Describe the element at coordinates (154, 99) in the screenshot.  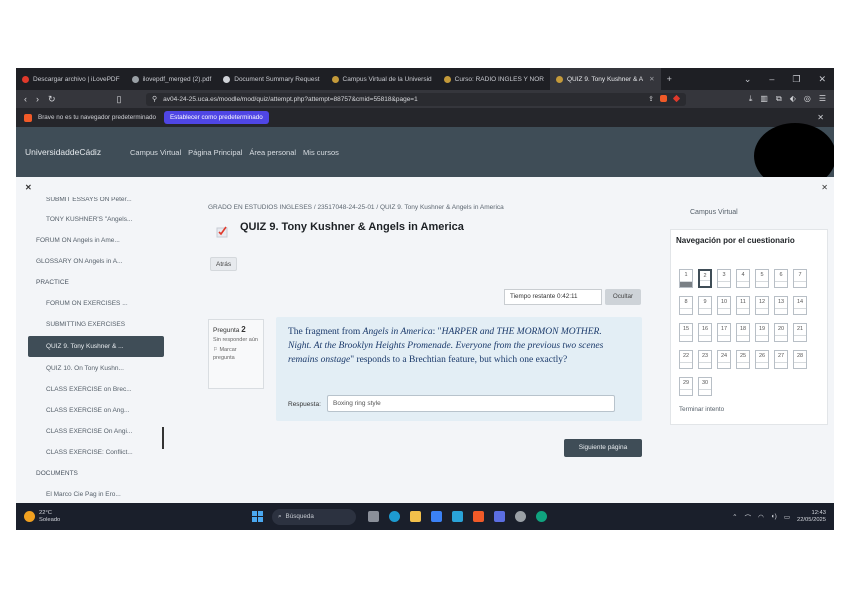
I see `site-info-icon: ⚲` at that location.